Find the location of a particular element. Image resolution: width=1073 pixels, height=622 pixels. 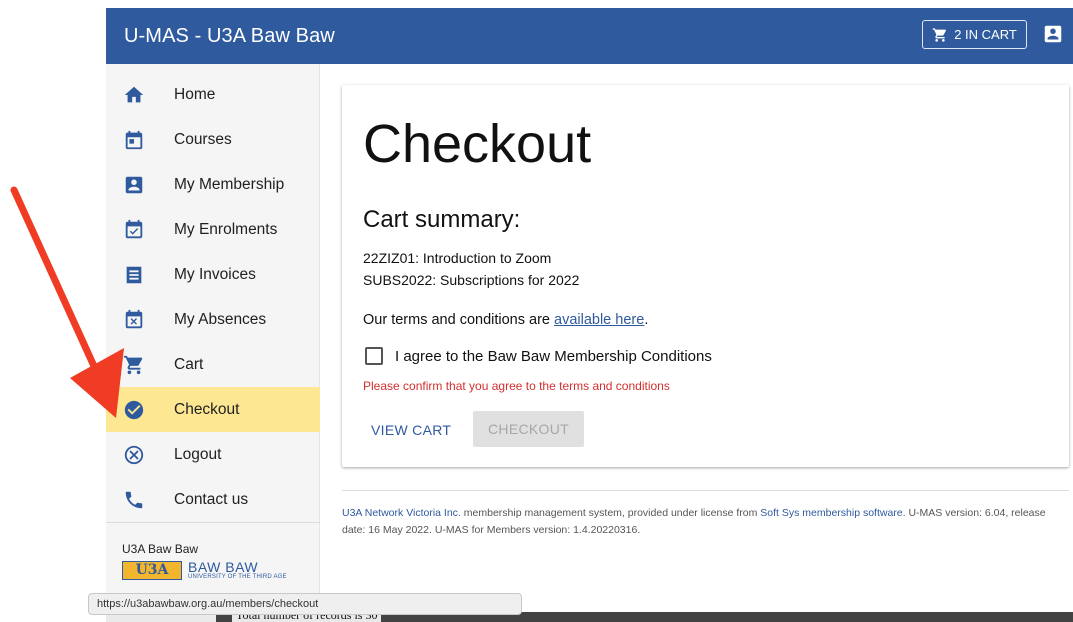

event-available-icon is located at coordinates (134, 230).